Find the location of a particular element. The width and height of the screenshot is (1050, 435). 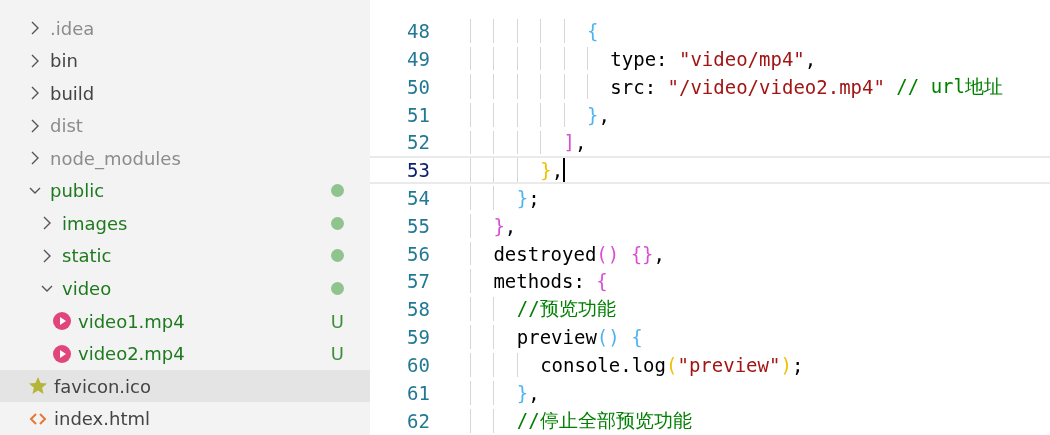

file-name: video2.mp4 is located at coordinates (132, 354).